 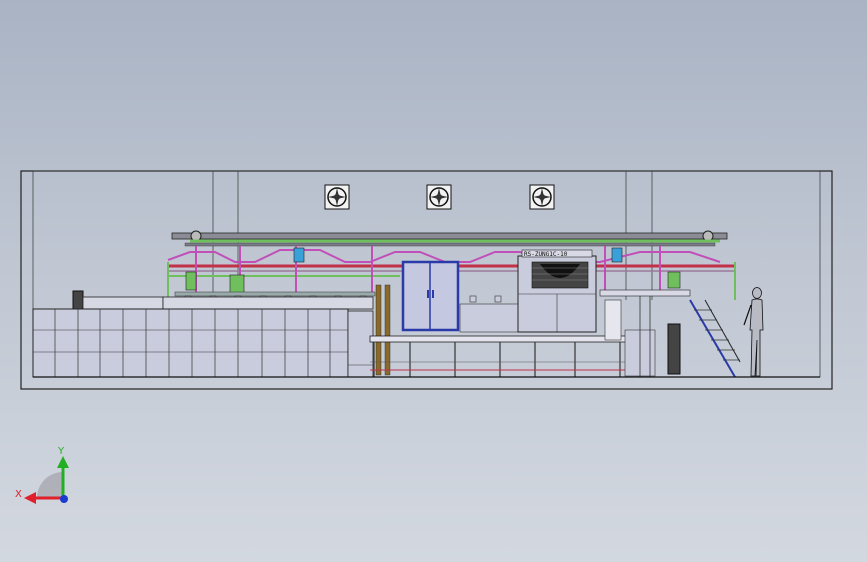 I want to click on tank-bank-left, so click(x=203, y=334).